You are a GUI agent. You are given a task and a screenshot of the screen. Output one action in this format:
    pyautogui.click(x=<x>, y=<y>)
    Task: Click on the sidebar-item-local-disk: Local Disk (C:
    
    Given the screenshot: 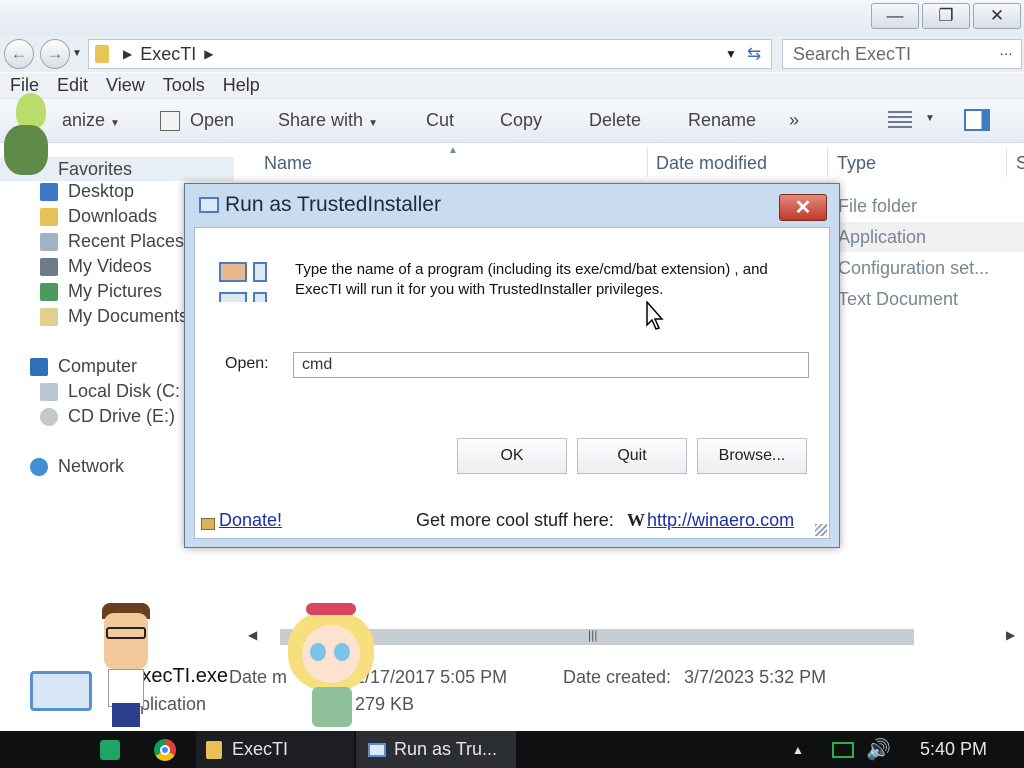 What is the action you would take?
    pyautogui.click(x=110, y=391)
    